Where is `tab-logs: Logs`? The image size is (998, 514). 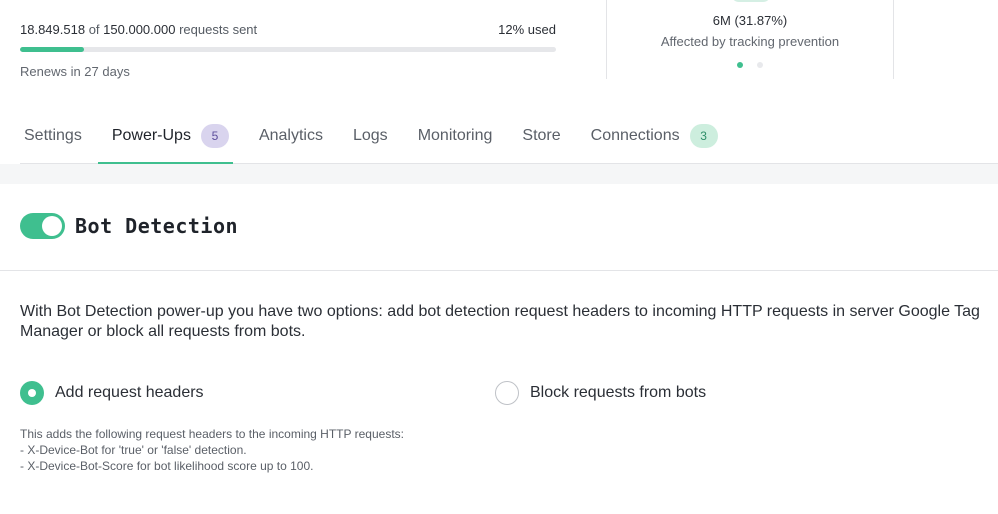 tab-logs: Logs is located at coordinates (370, 135).